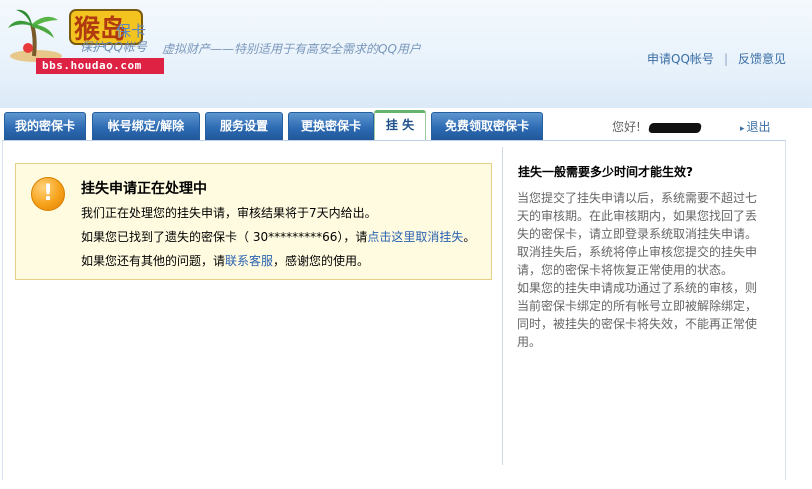 This screenshot has width=812, height=489. What do you see at coordinates (249, 261) in the screenshot?
I see `contact-support-link: 联系客服` at bounding box center [249, 261].